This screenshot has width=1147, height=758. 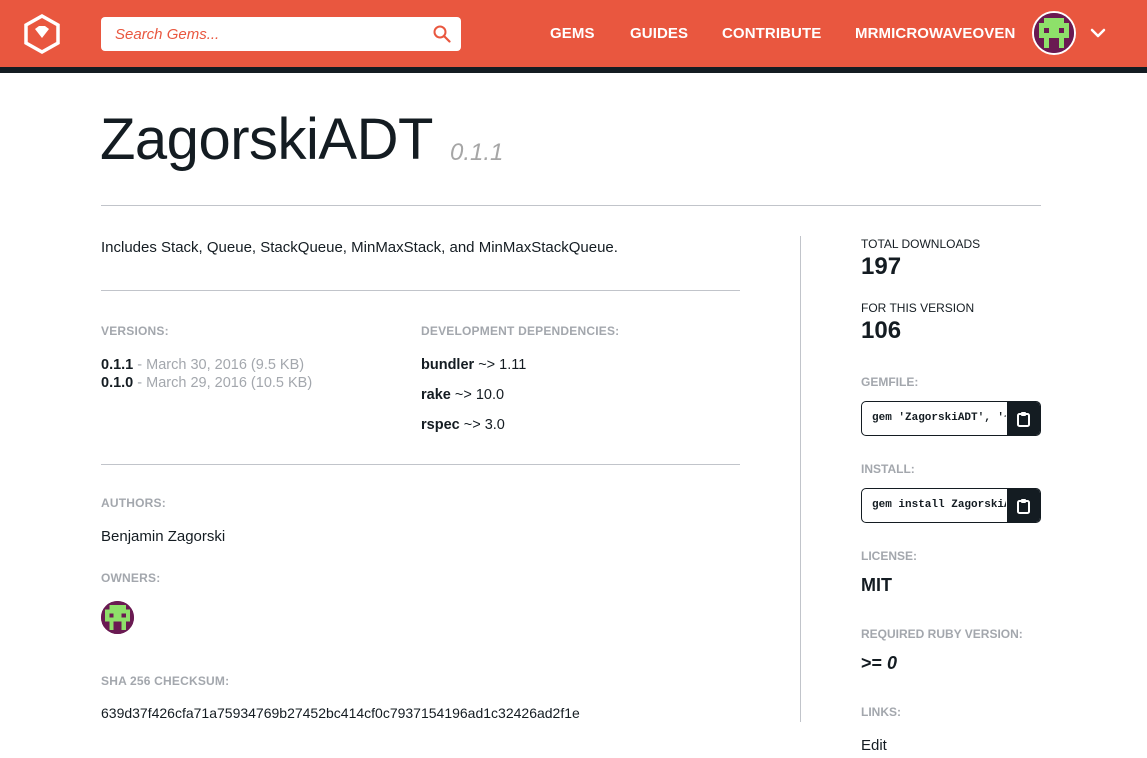 I want to click on edit-link: Edit, so click(x=874, y=745).